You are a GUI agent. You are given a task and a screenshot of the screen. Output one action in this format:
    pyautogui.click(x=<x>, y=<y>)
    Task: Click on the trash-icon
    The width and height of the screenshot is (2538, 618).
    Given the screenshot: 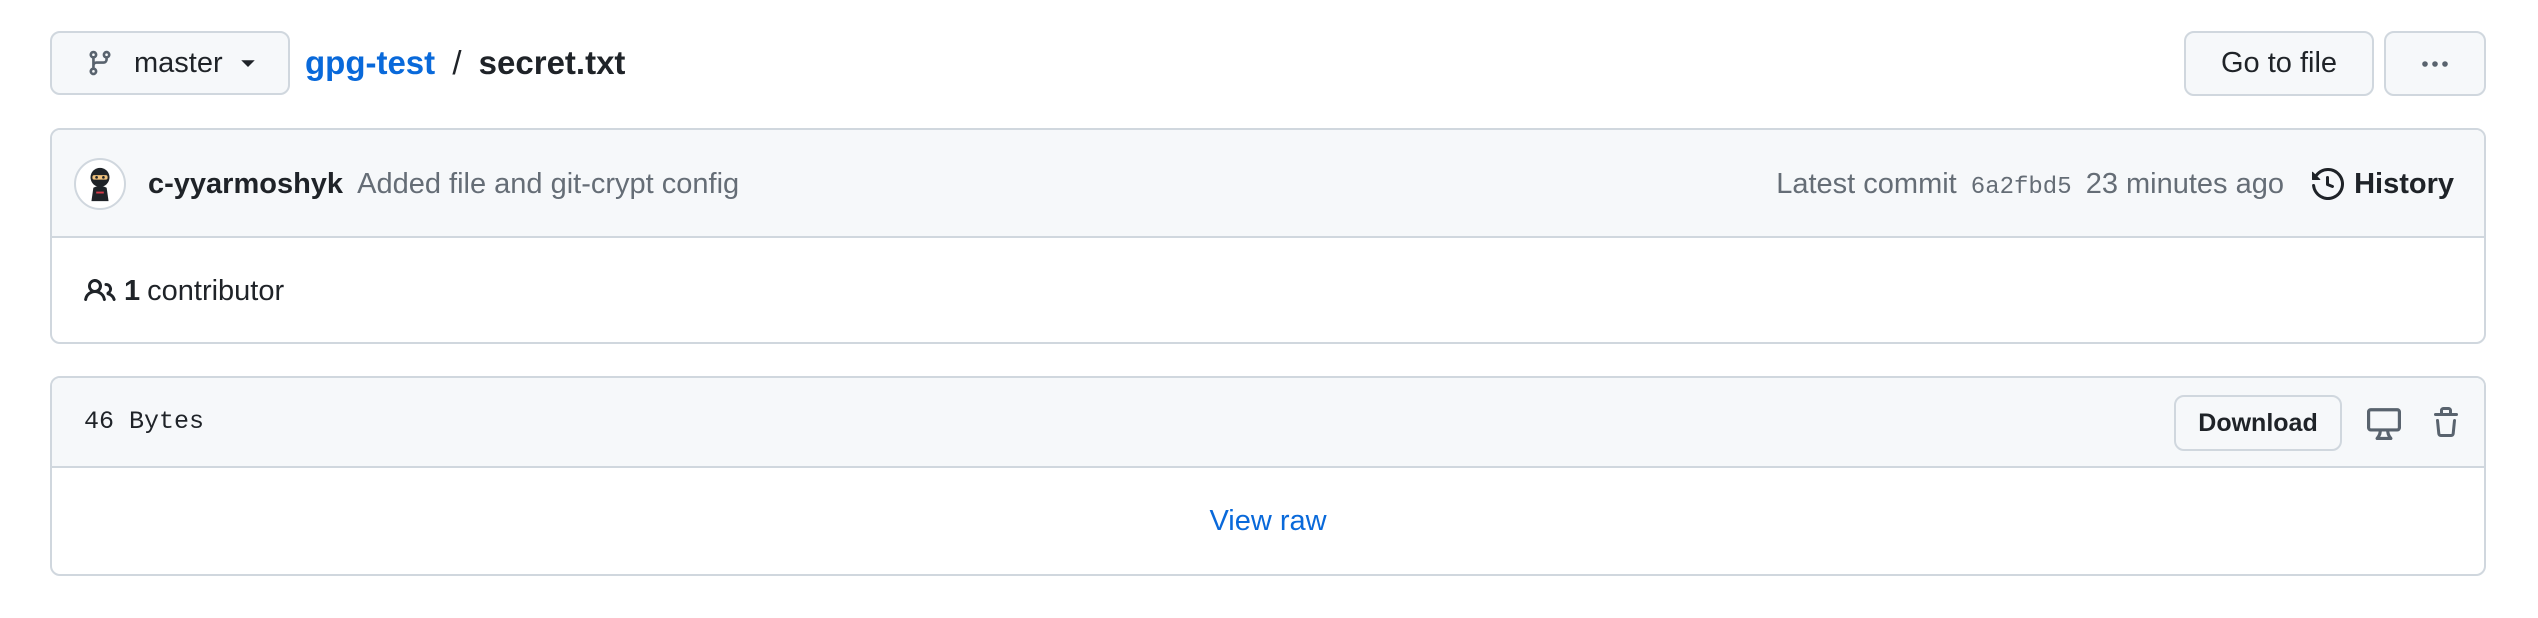 What is the action you would take?
    pyautogui.click(x=2446, y=423)
    